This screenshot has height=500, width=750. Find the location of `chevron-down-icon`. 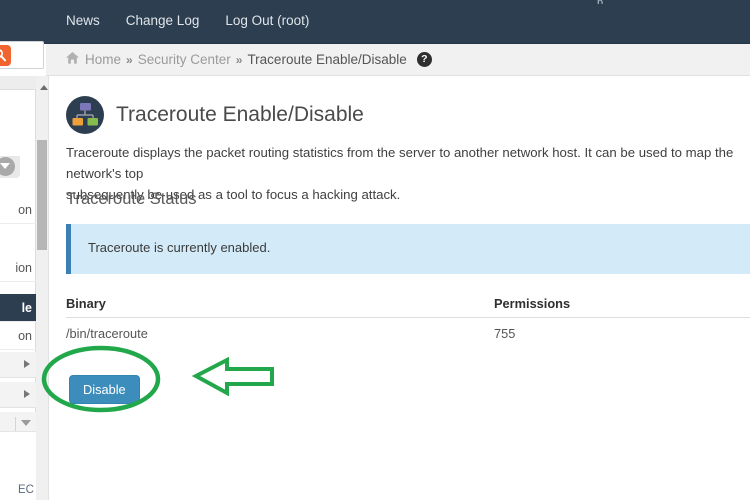

chevron-down-icon is located at coordinates (26, 423).